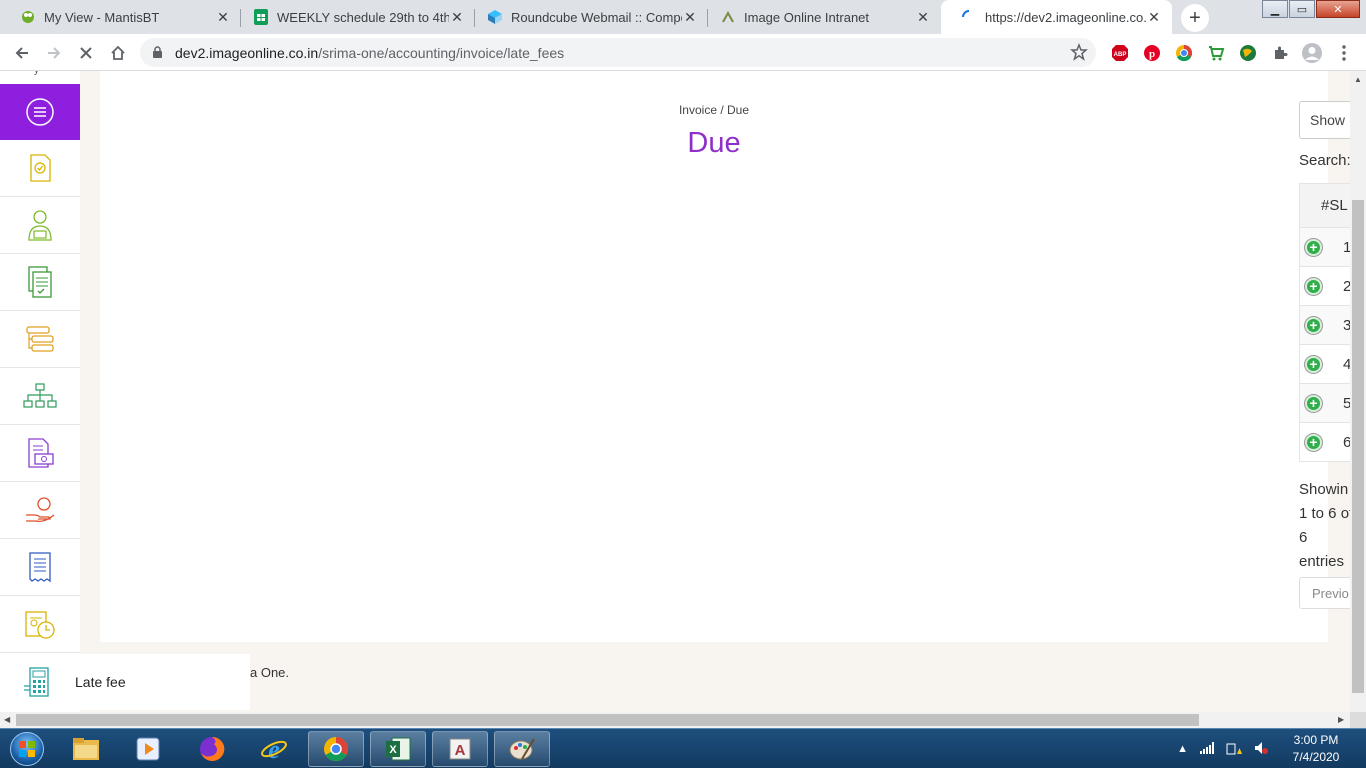 This screenshot has width=1366, height=769. I want to click on file-explorer-icon, so click(86, 749).